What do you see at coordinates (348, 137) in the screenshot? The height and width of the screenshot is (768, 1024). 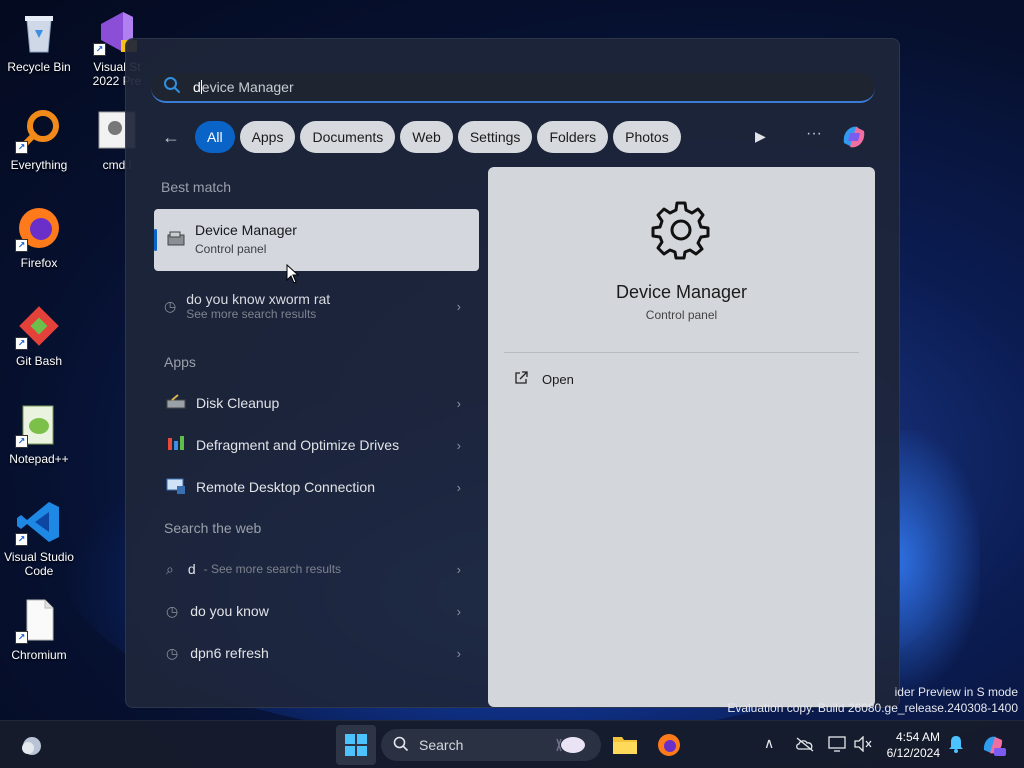 I see `filter-documents: Documents` at bounding box center [348, 137].